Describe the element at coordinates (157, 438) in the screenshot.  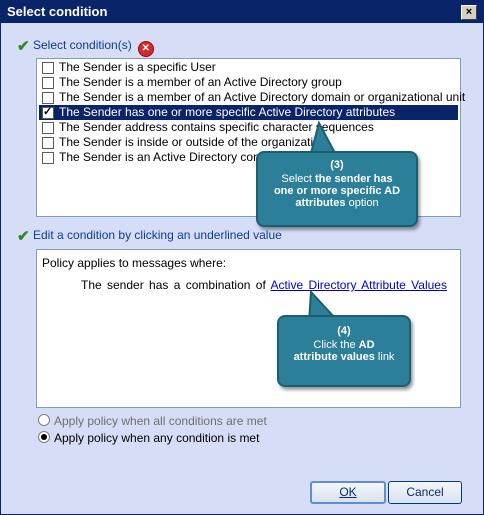
I see `radio-any-label: Apply policy when any condition is met` at that location.